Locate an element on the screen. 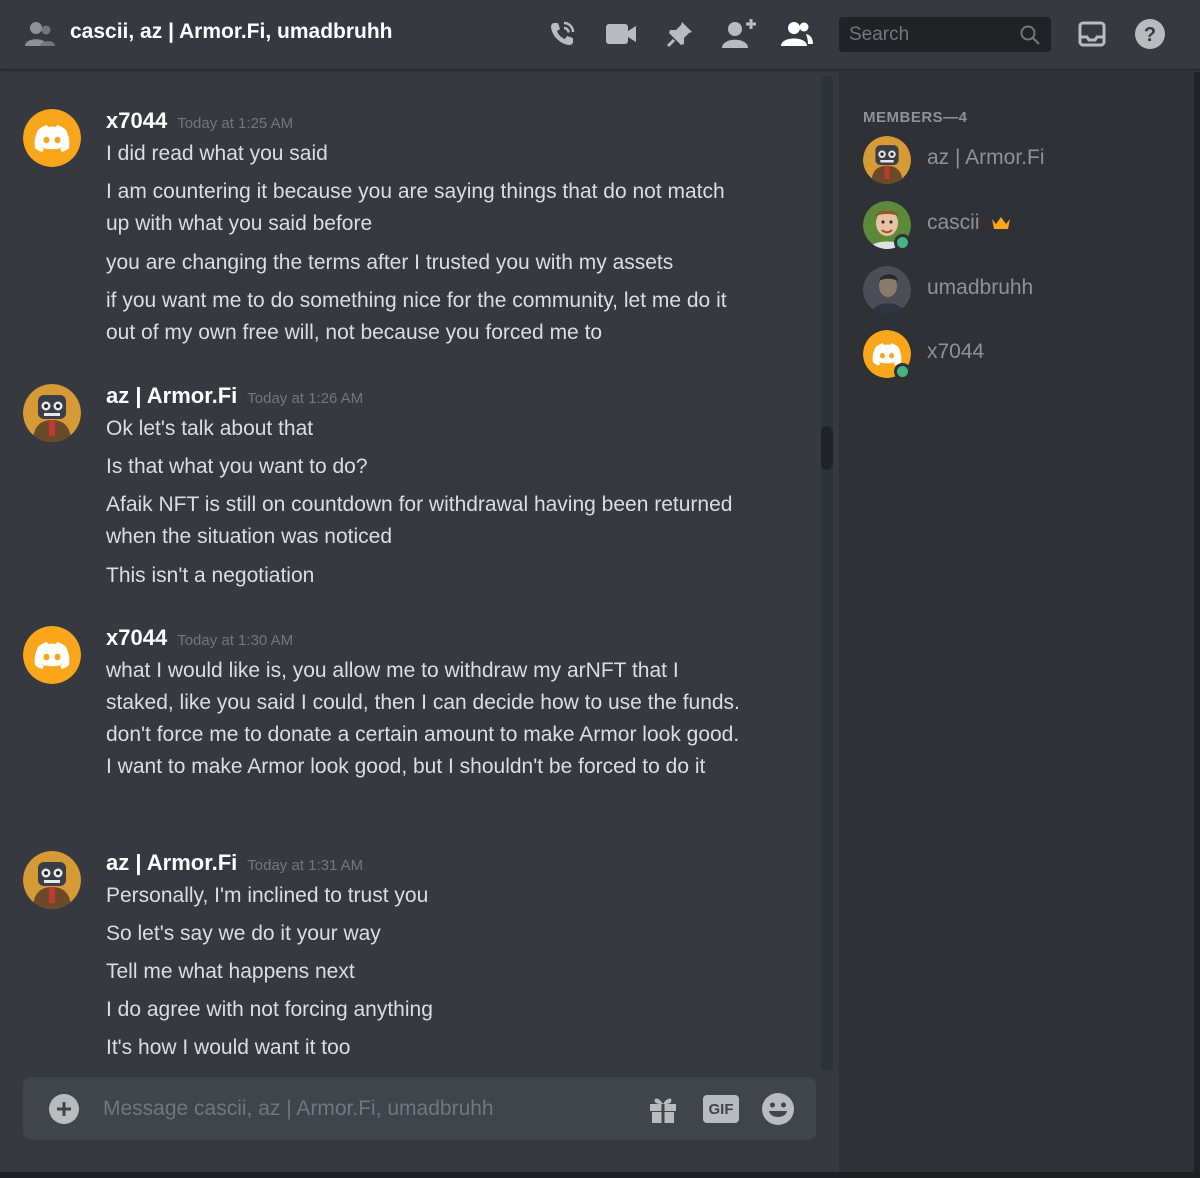 The height and width of the screenshot is (1178, 1200). video-camera-icon is located at coordinates (621, 34).